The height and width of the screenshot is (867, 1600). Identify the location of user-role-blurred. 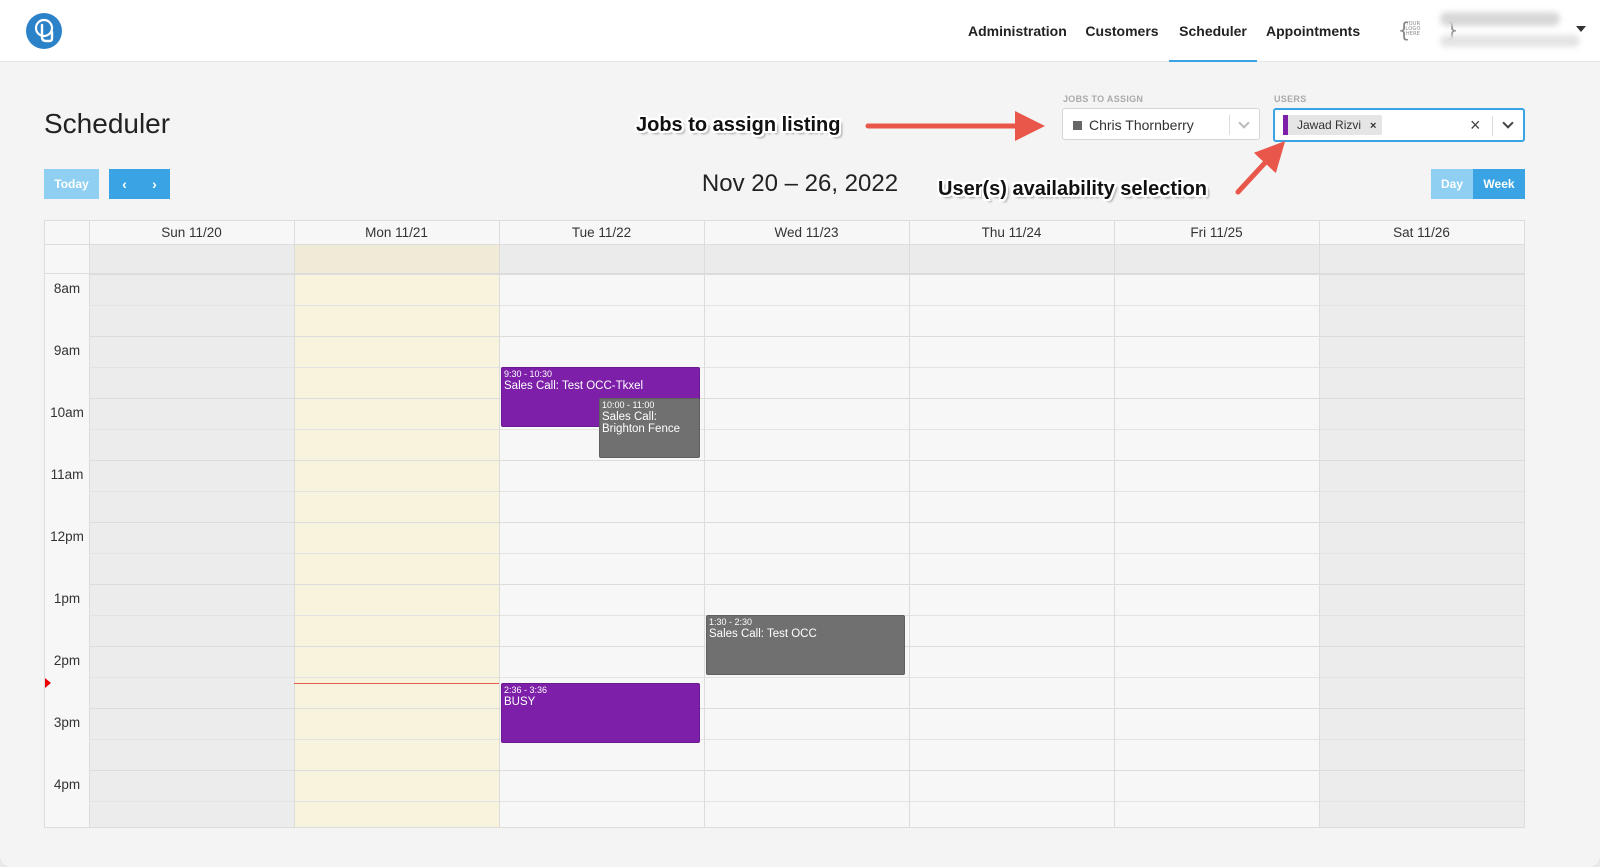
(1510, 41).